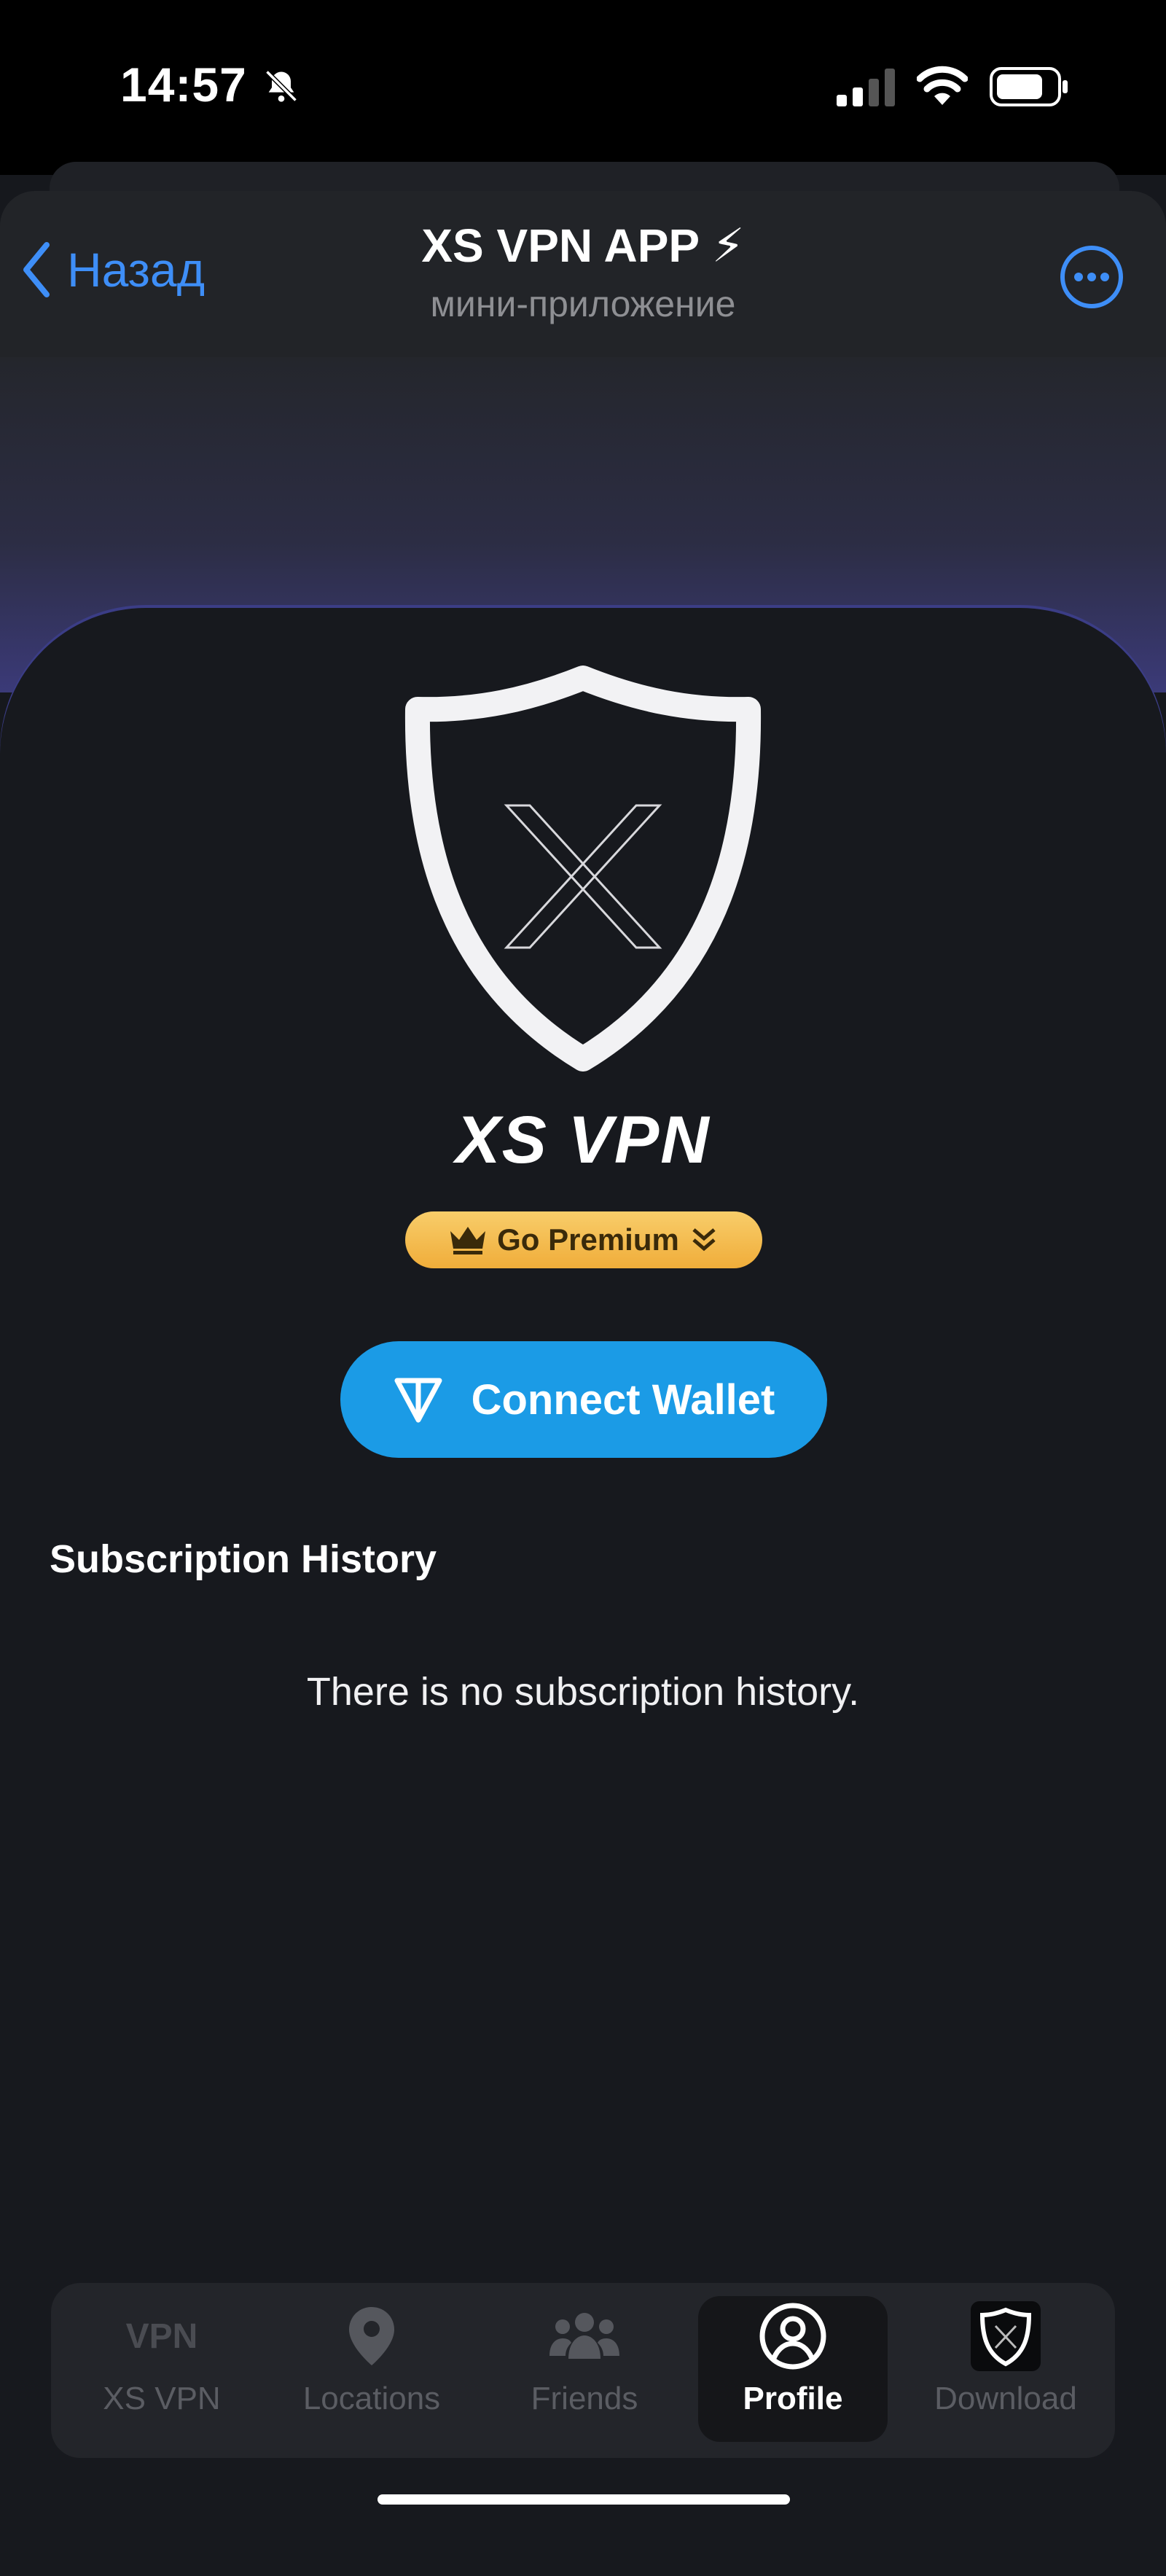 Image resolution: width=1166 pixels, height=2576 pixels. I want to click on page-title: XS VPN APP ⚡, so click(583, 246).